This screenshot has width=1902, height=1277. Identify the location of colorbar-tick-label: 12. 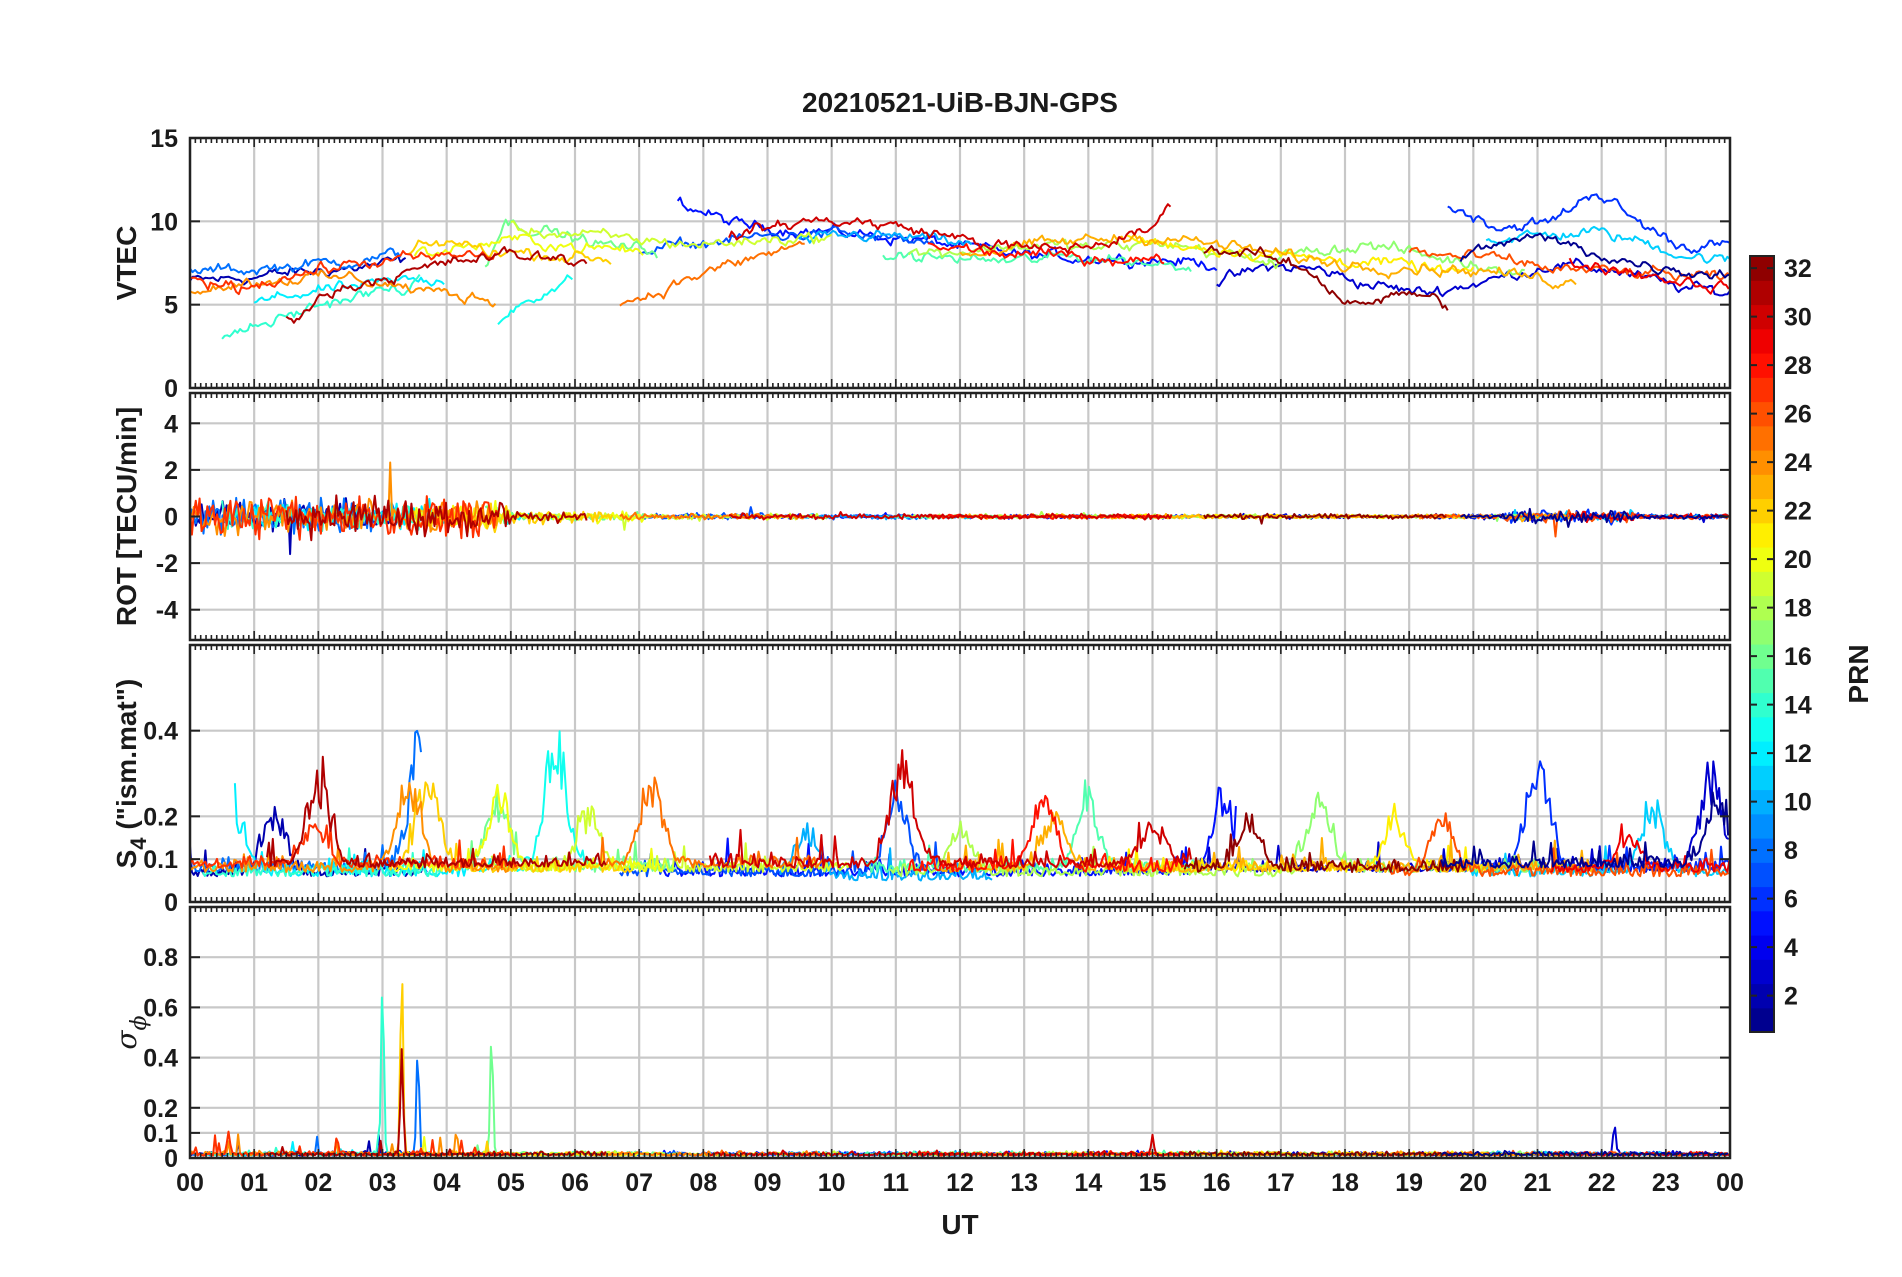
(1798, 754).